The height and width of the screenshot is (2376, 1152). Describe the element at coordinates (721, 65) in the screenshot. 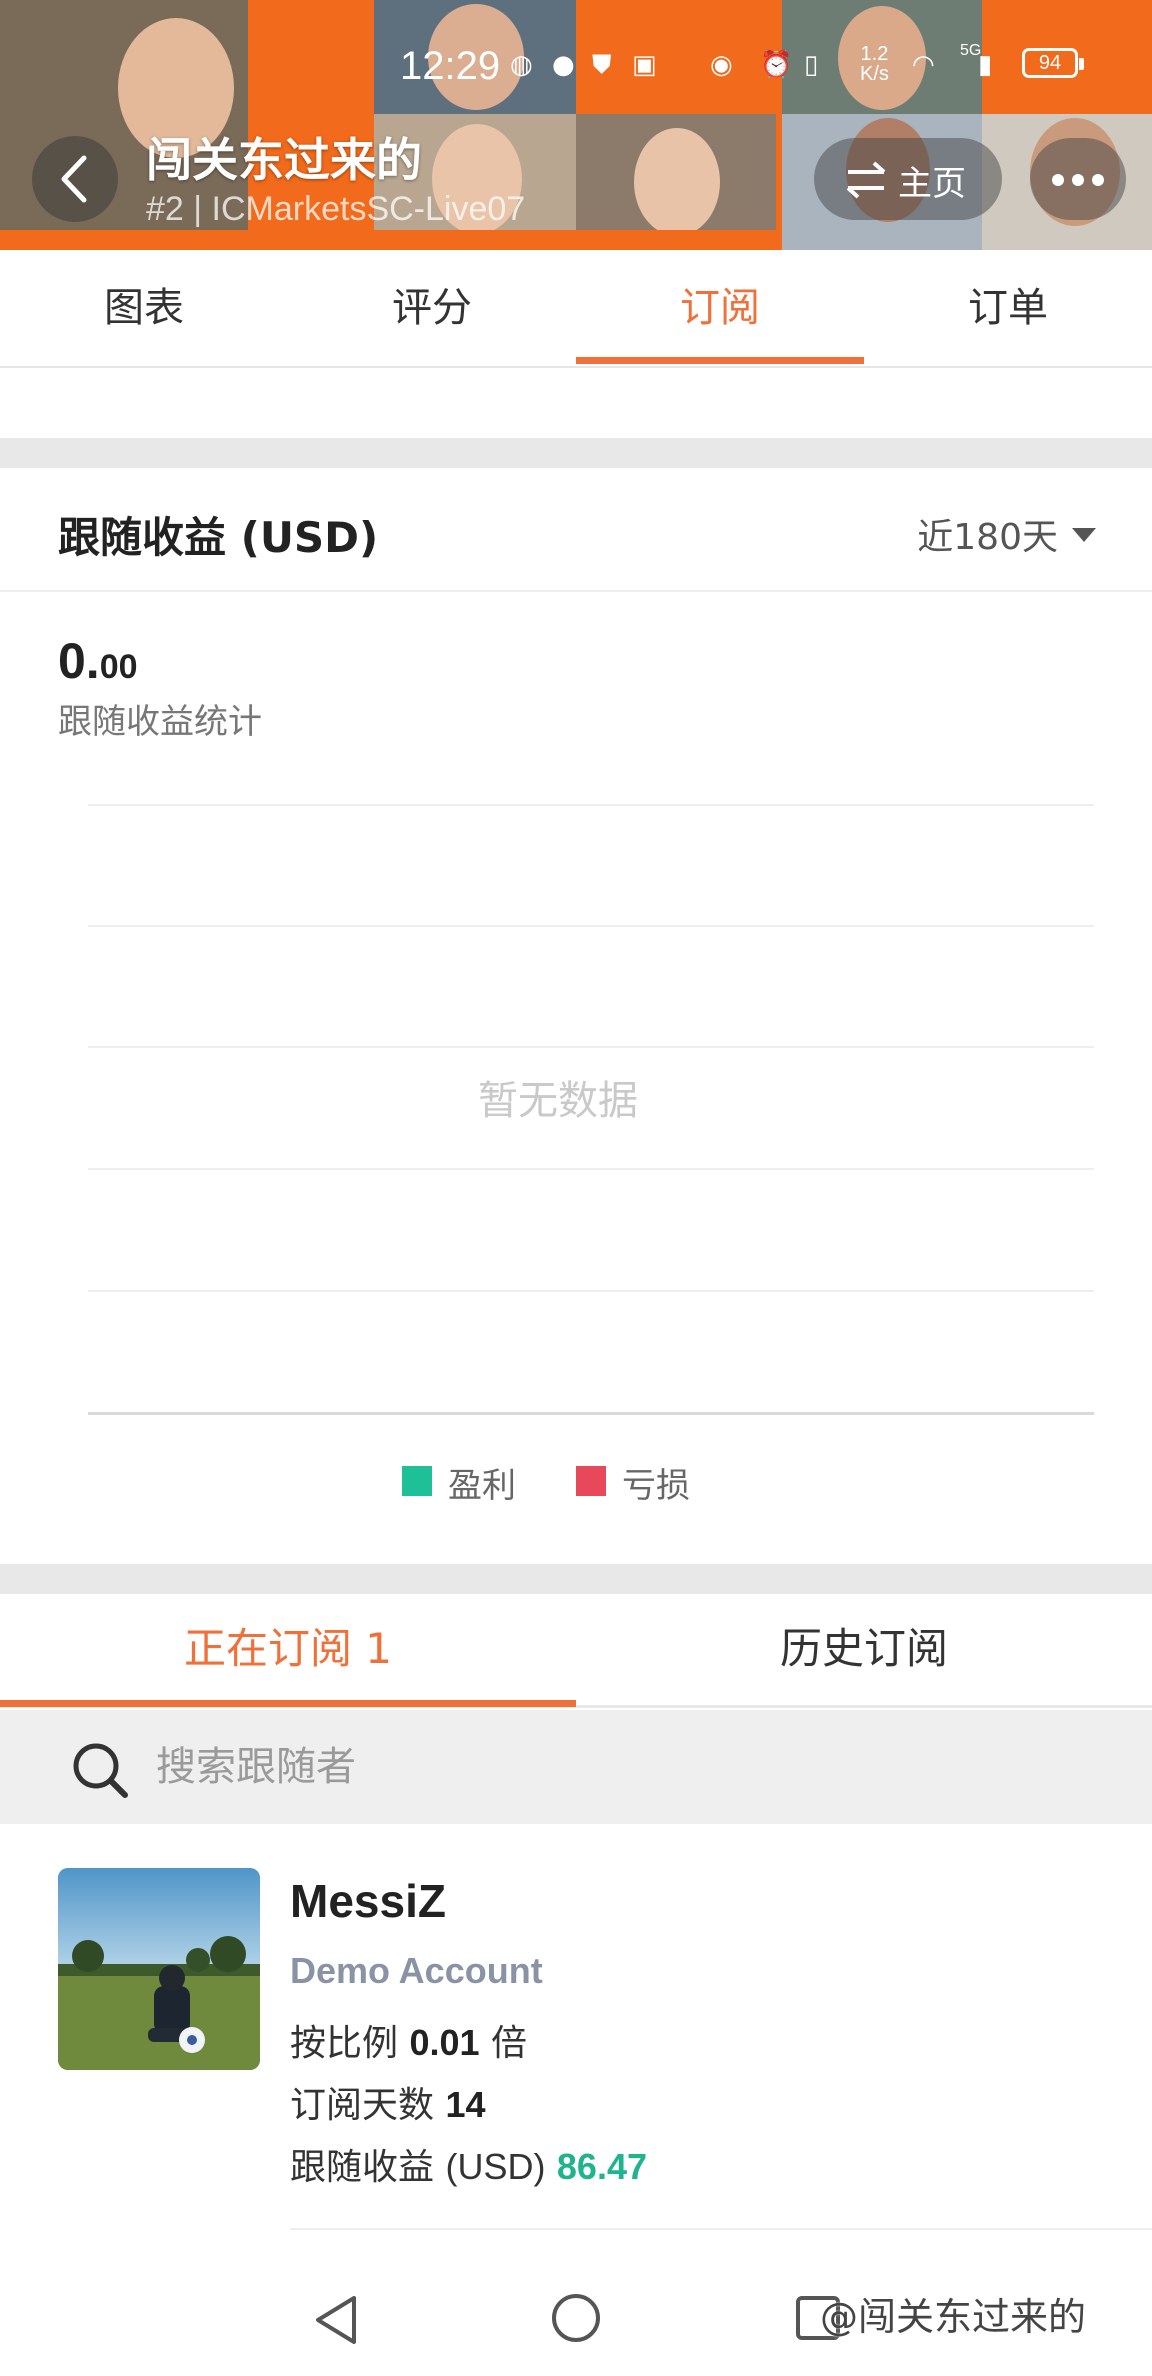

I see `eye-icon: ◉` at that location.